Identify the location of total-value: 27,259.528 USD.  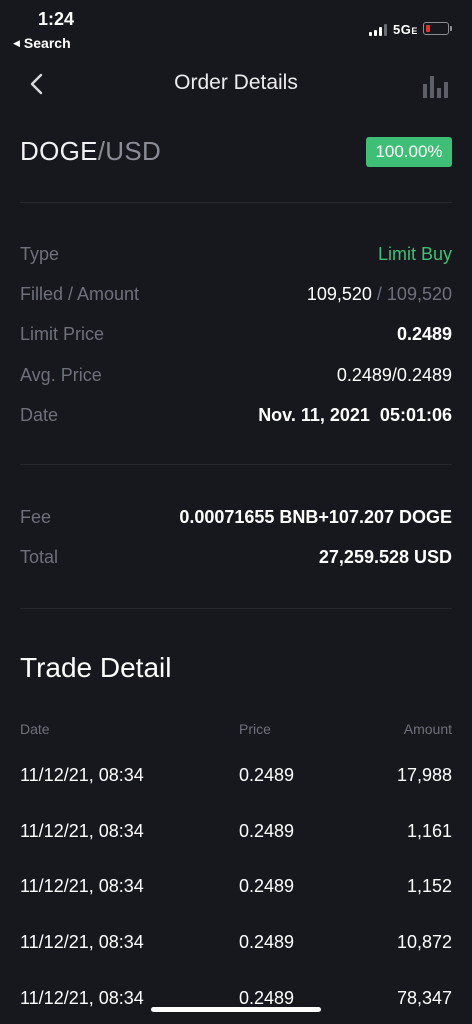
(385, 556).